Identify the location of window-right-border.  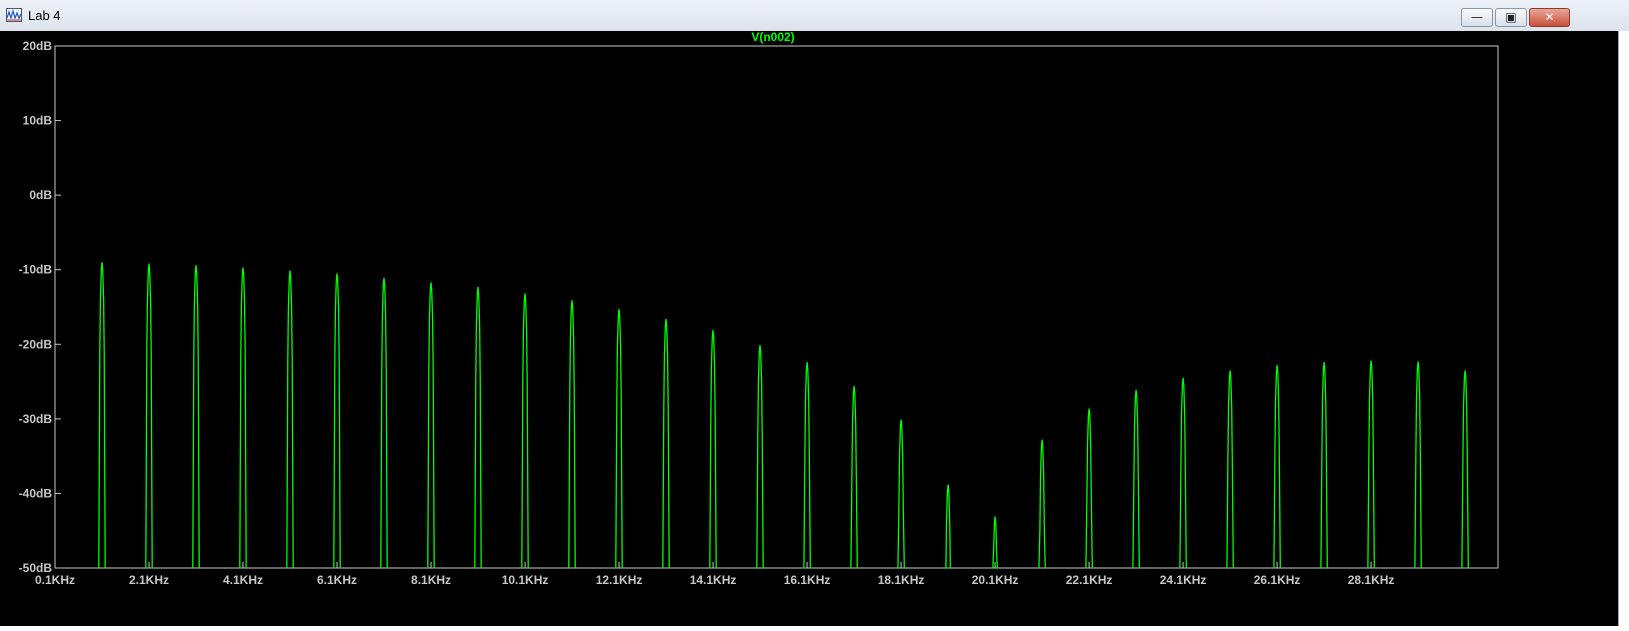
(1623, 328).